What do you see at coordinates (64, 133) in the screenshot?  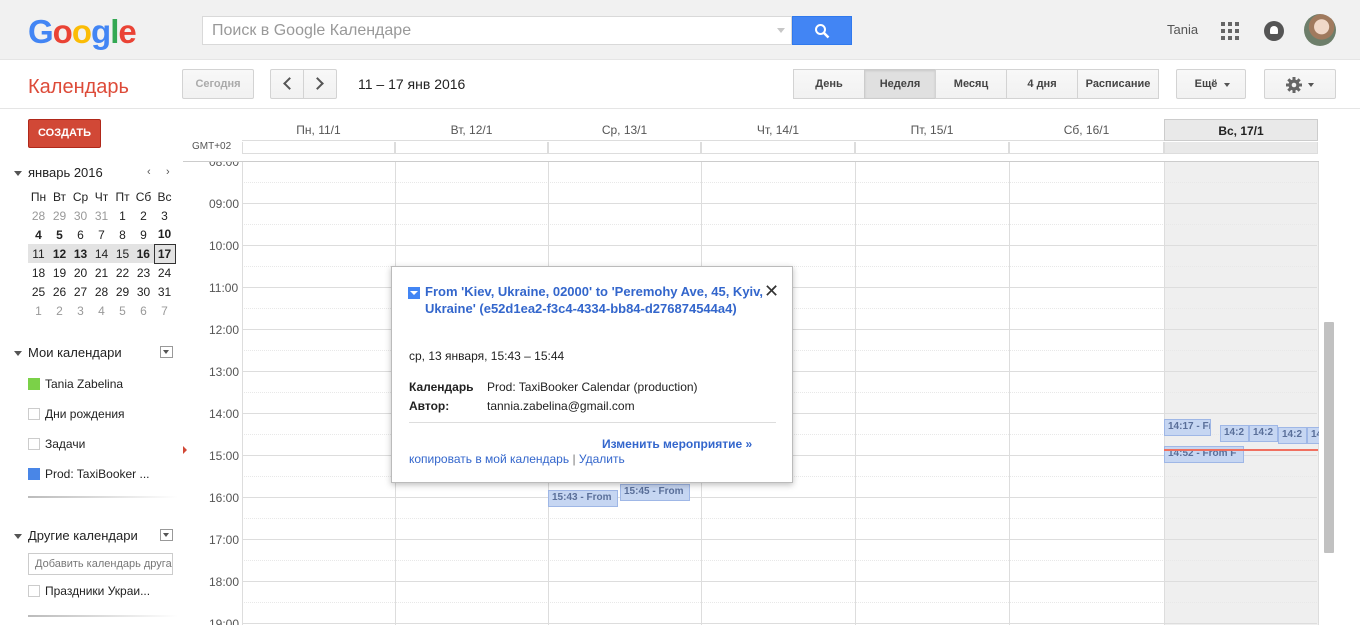 I see `create-event-button: СОЗДАТЬ` at bounding box center [64, 133].